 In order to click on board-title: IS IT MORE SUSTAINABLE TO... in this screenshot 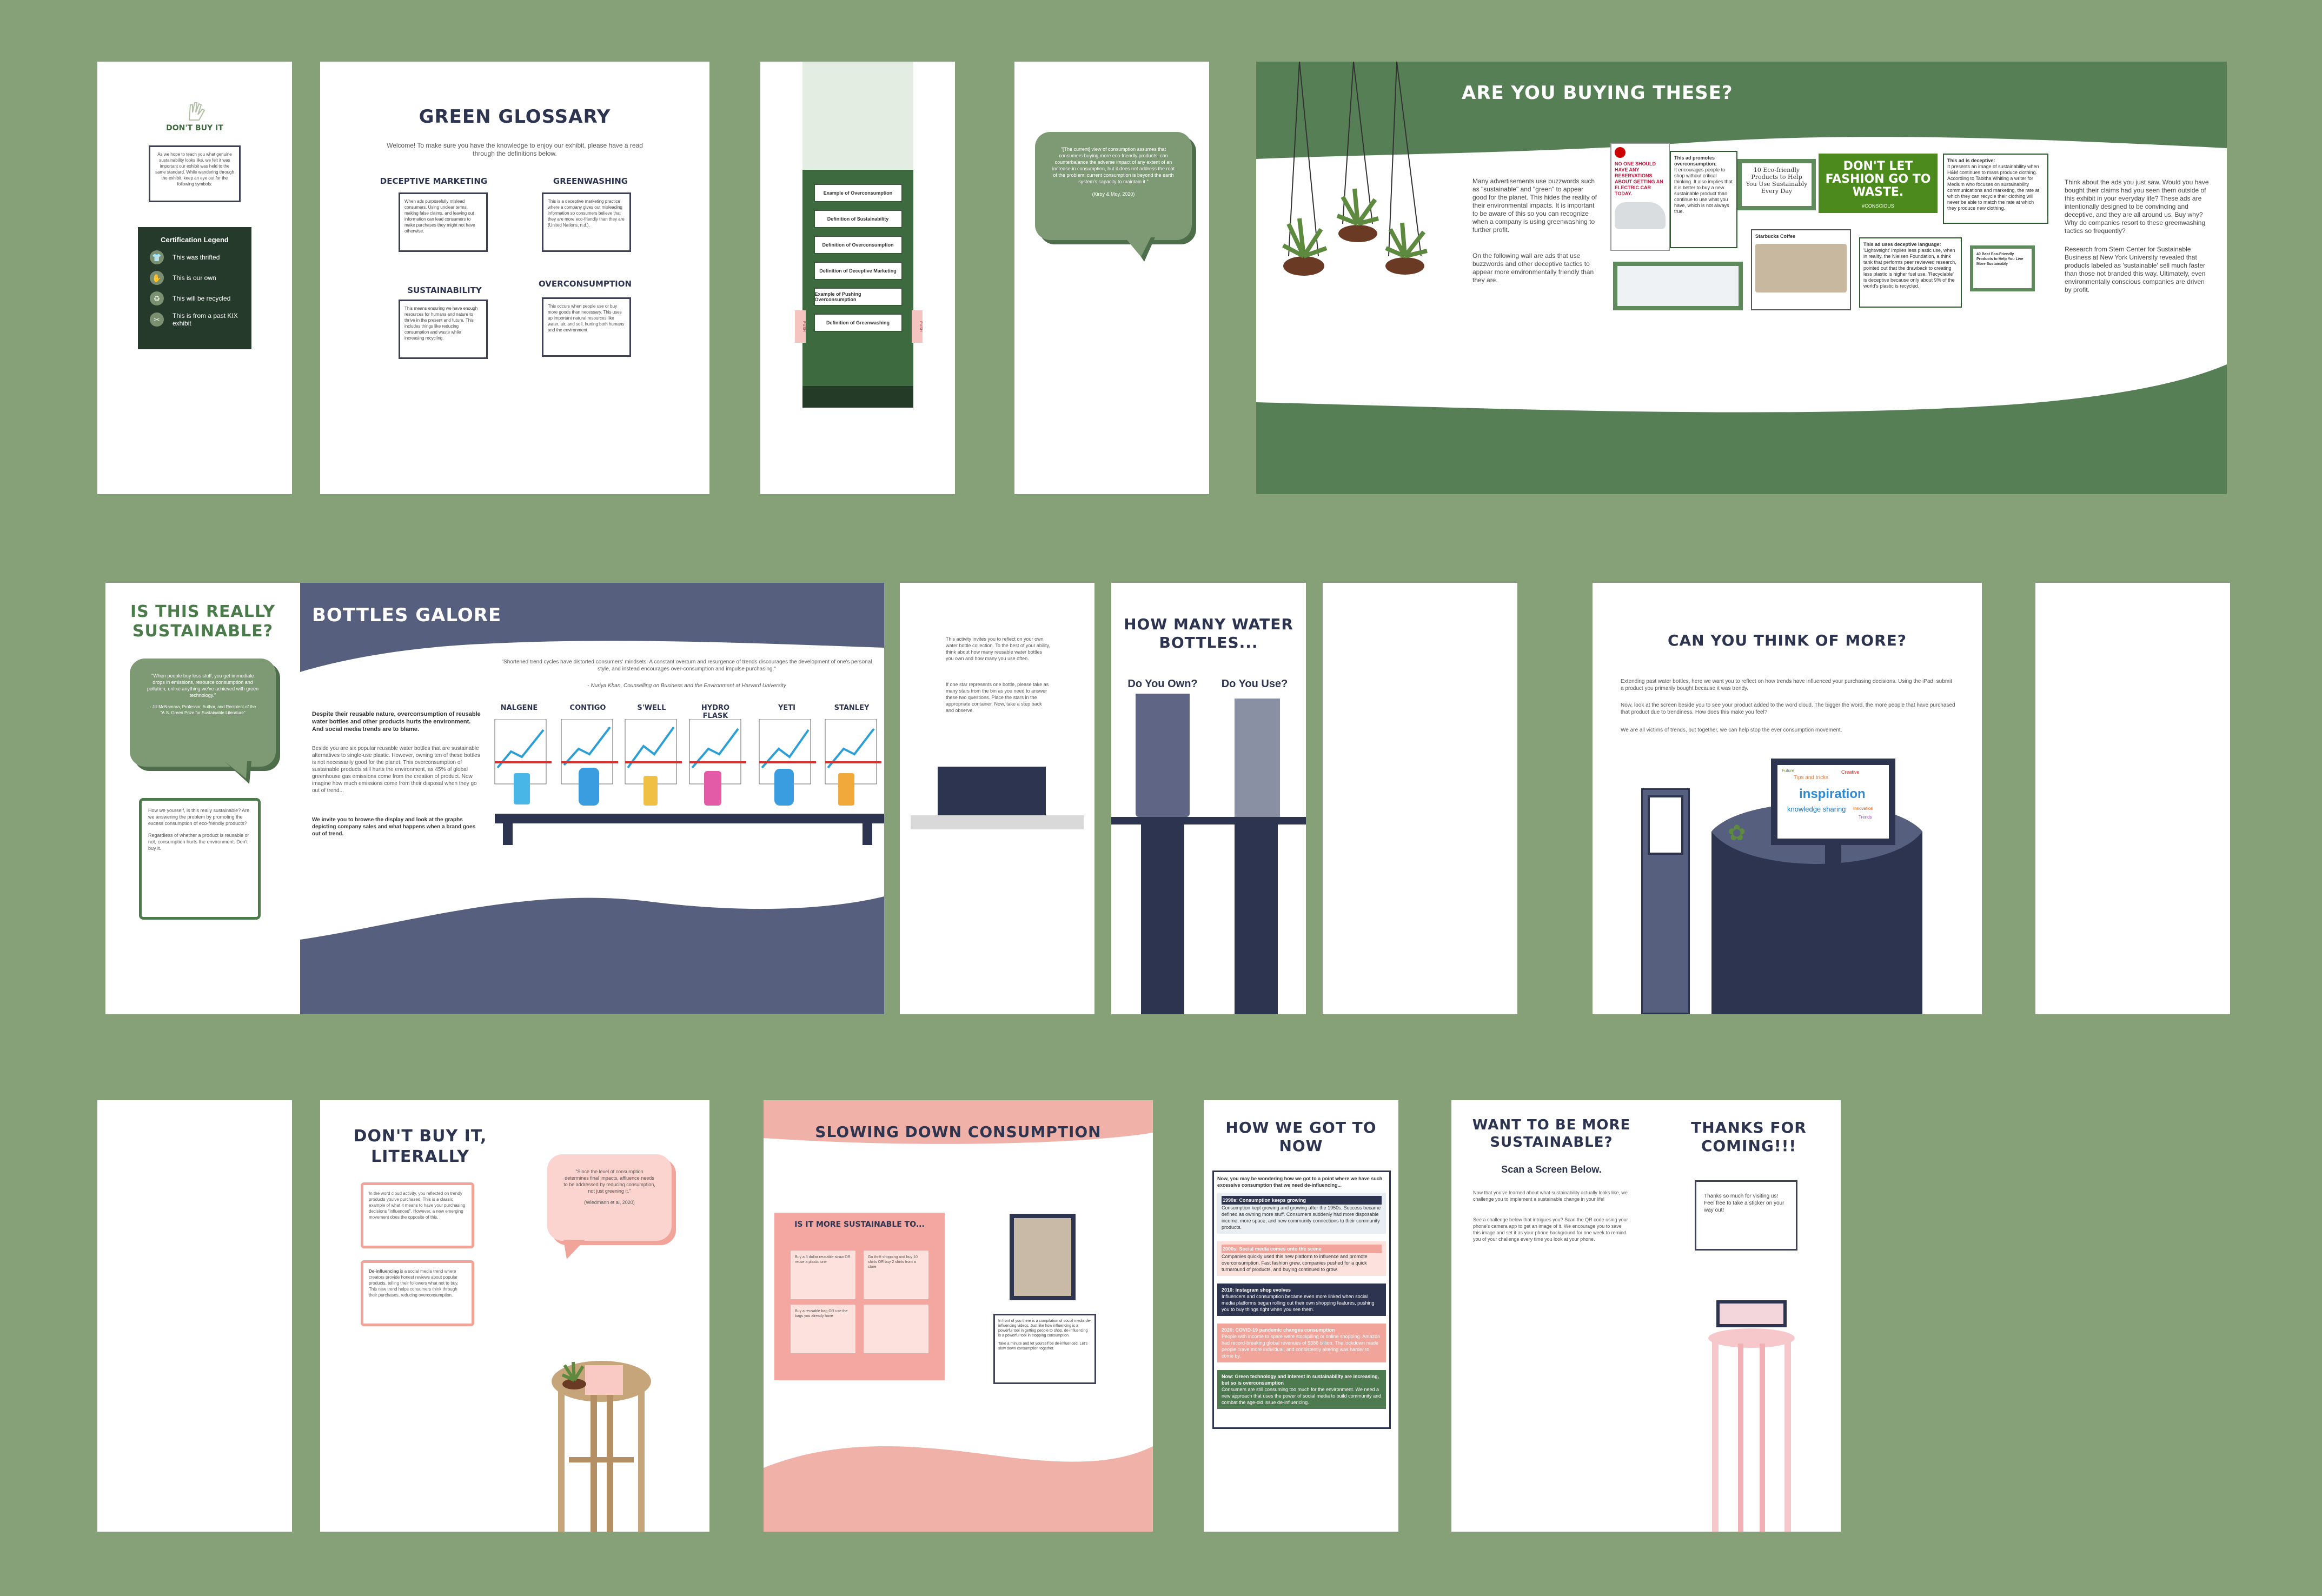, I will do `click(859, 1224)`.